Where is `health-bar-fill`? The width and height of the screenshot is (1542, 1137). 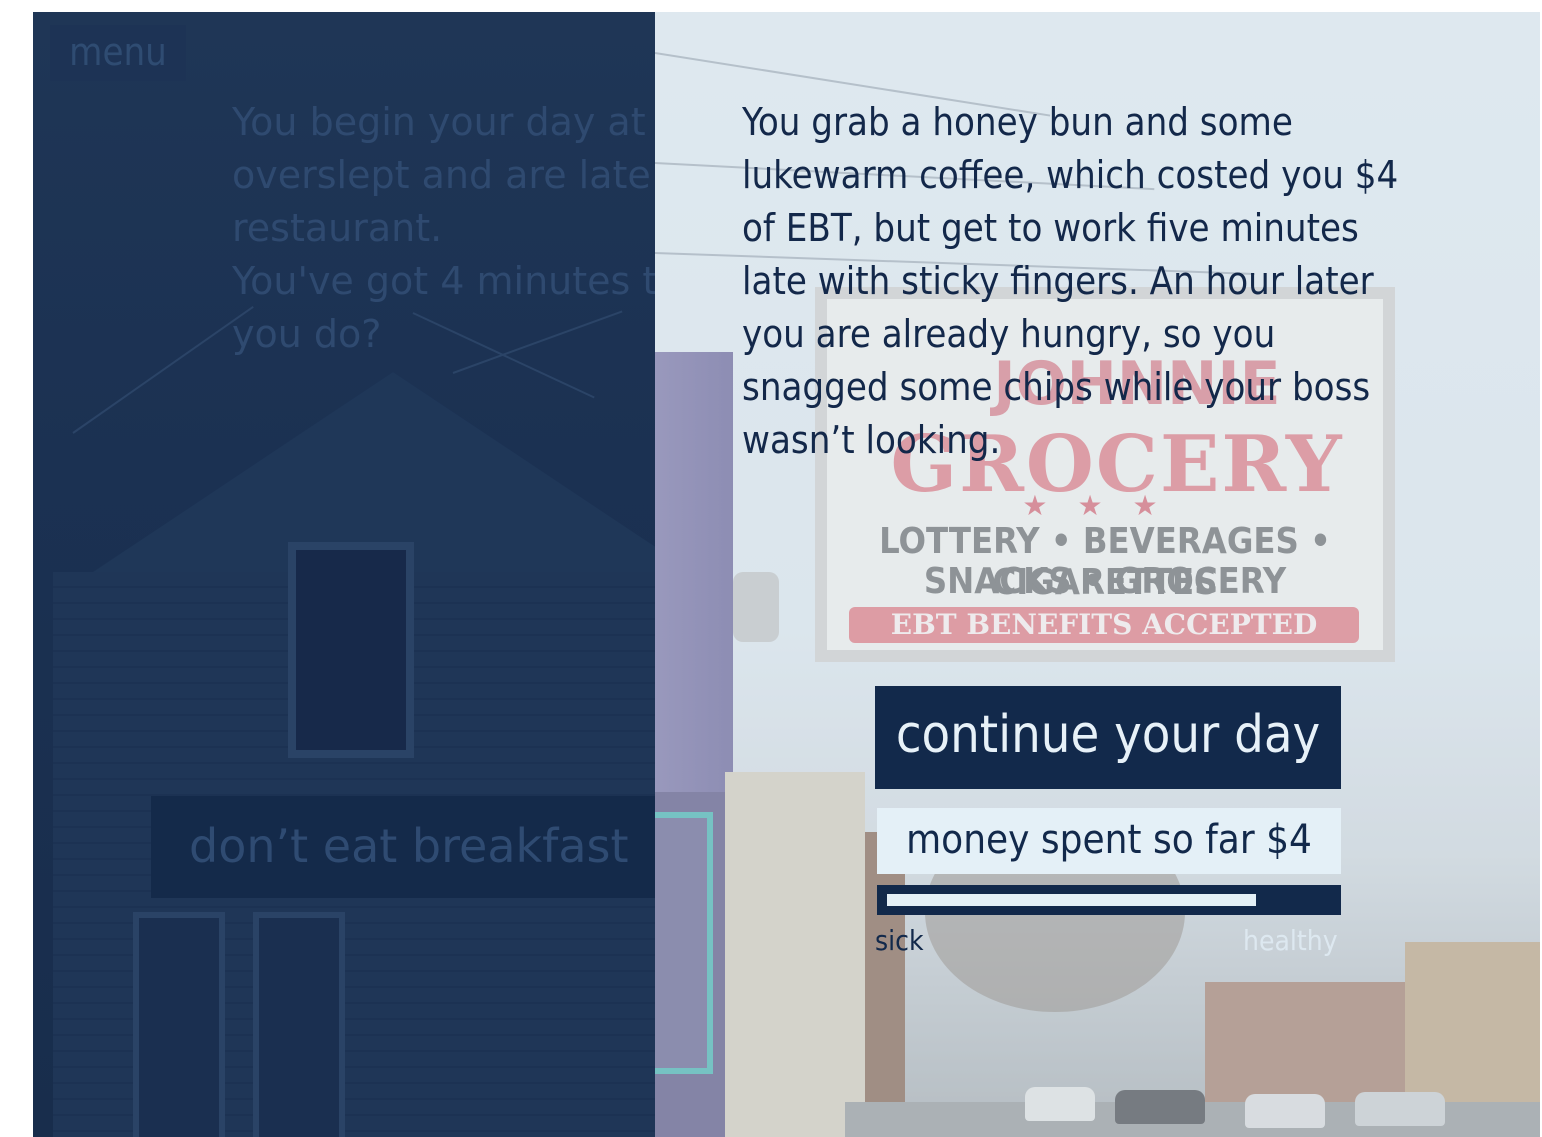 health-bar-fill is located at coordinates (1071, 900).